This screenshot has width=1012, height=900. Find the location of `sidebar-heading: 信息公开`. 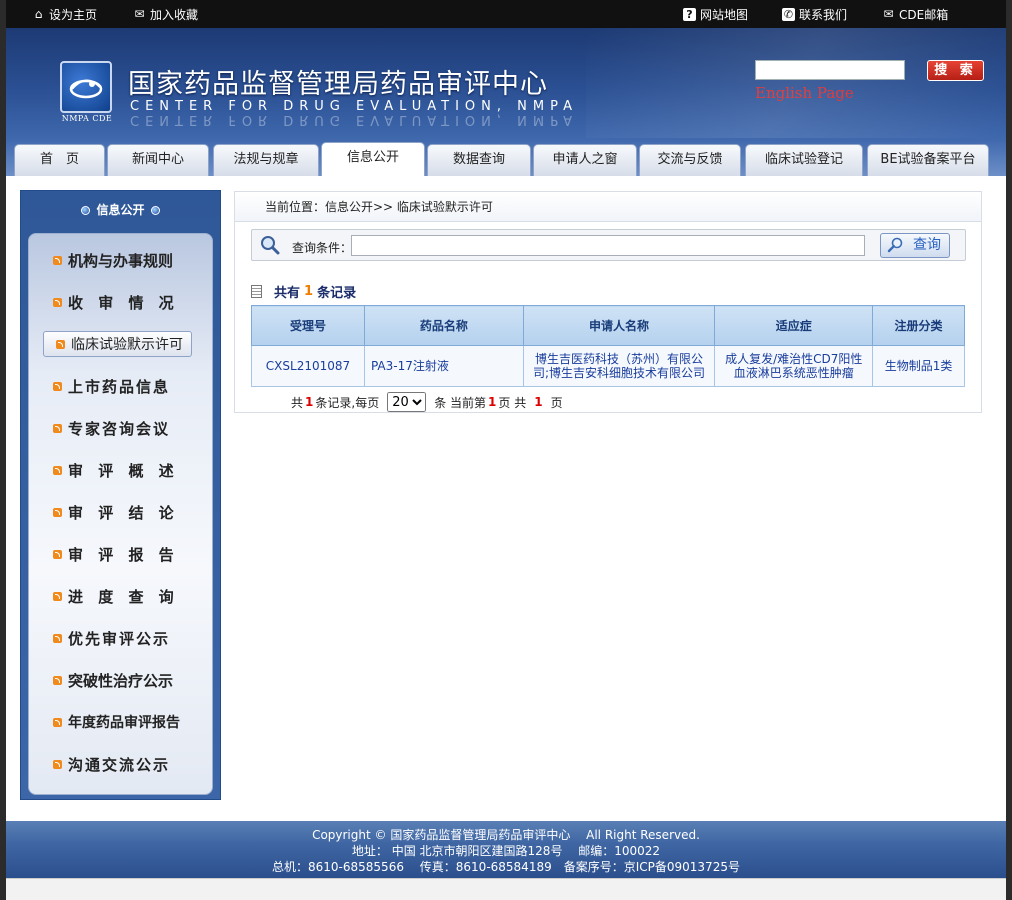

sidebar-heading: 信息公开 is located at coordinates (120, 209).